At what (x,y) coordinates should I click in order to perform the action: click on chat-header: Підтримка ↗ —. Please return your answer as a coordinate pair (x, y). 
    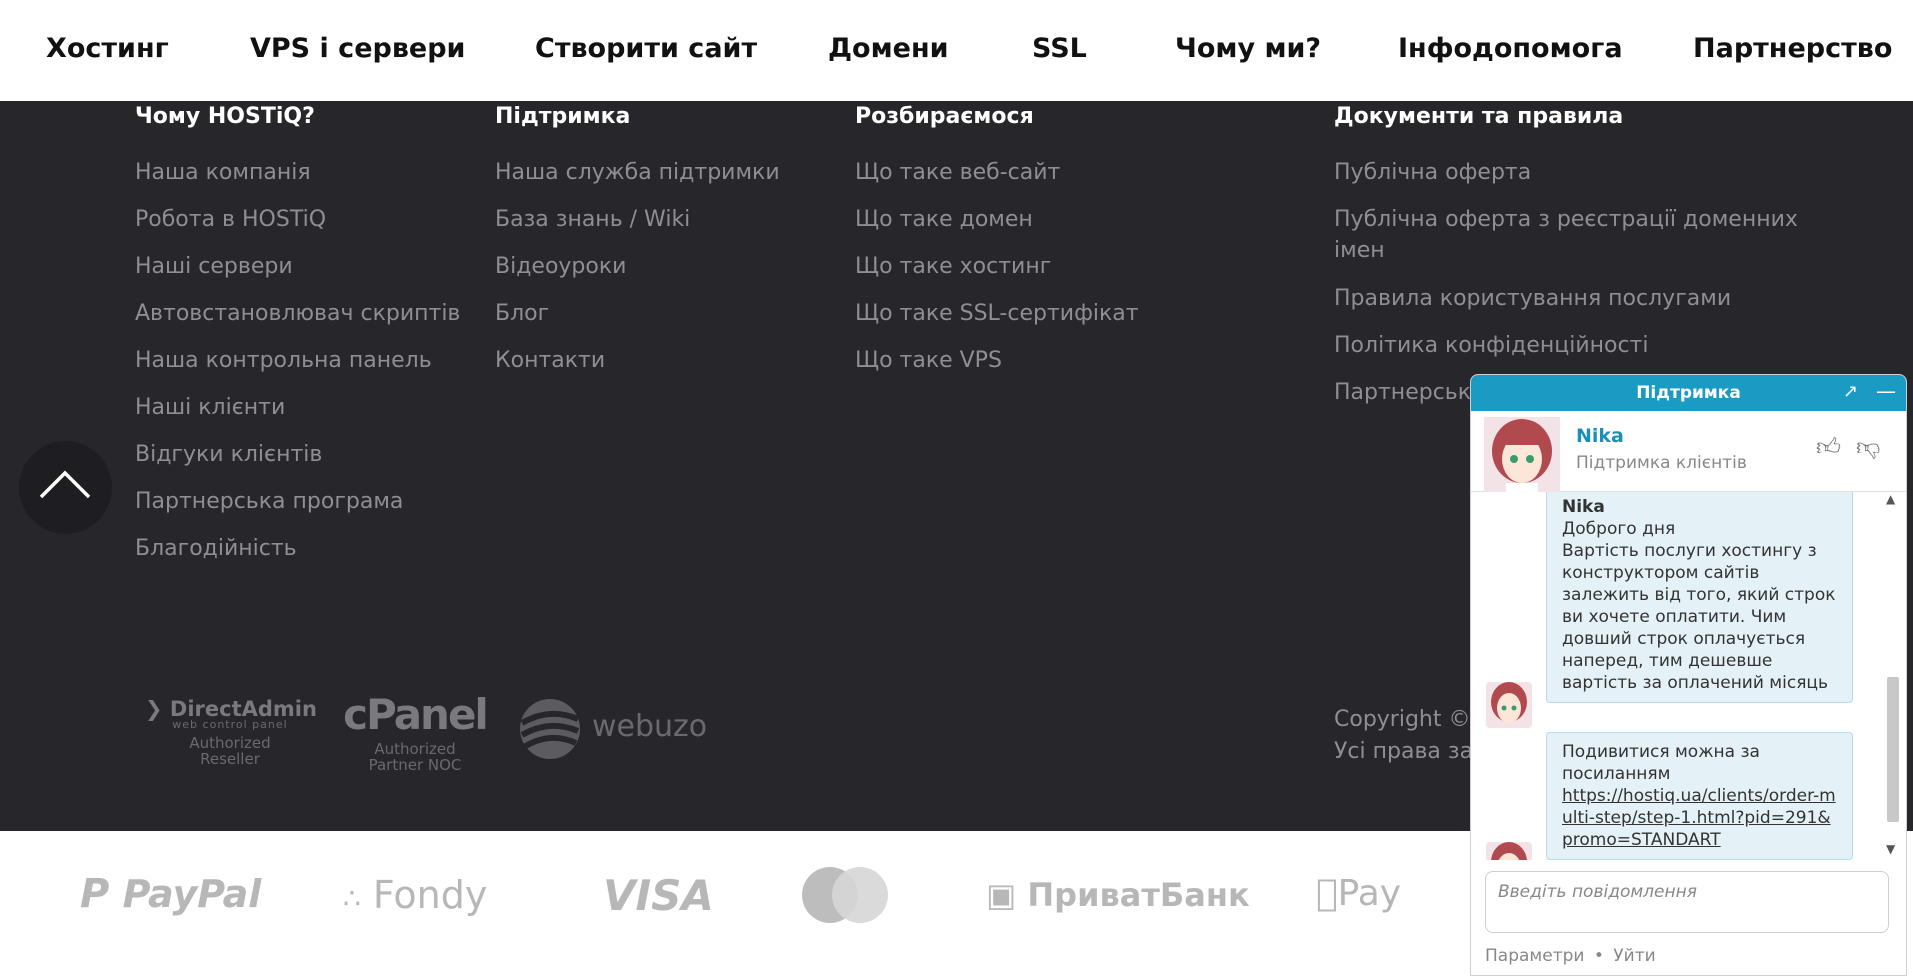
    Looking at the image, I should click on (1688, 393).